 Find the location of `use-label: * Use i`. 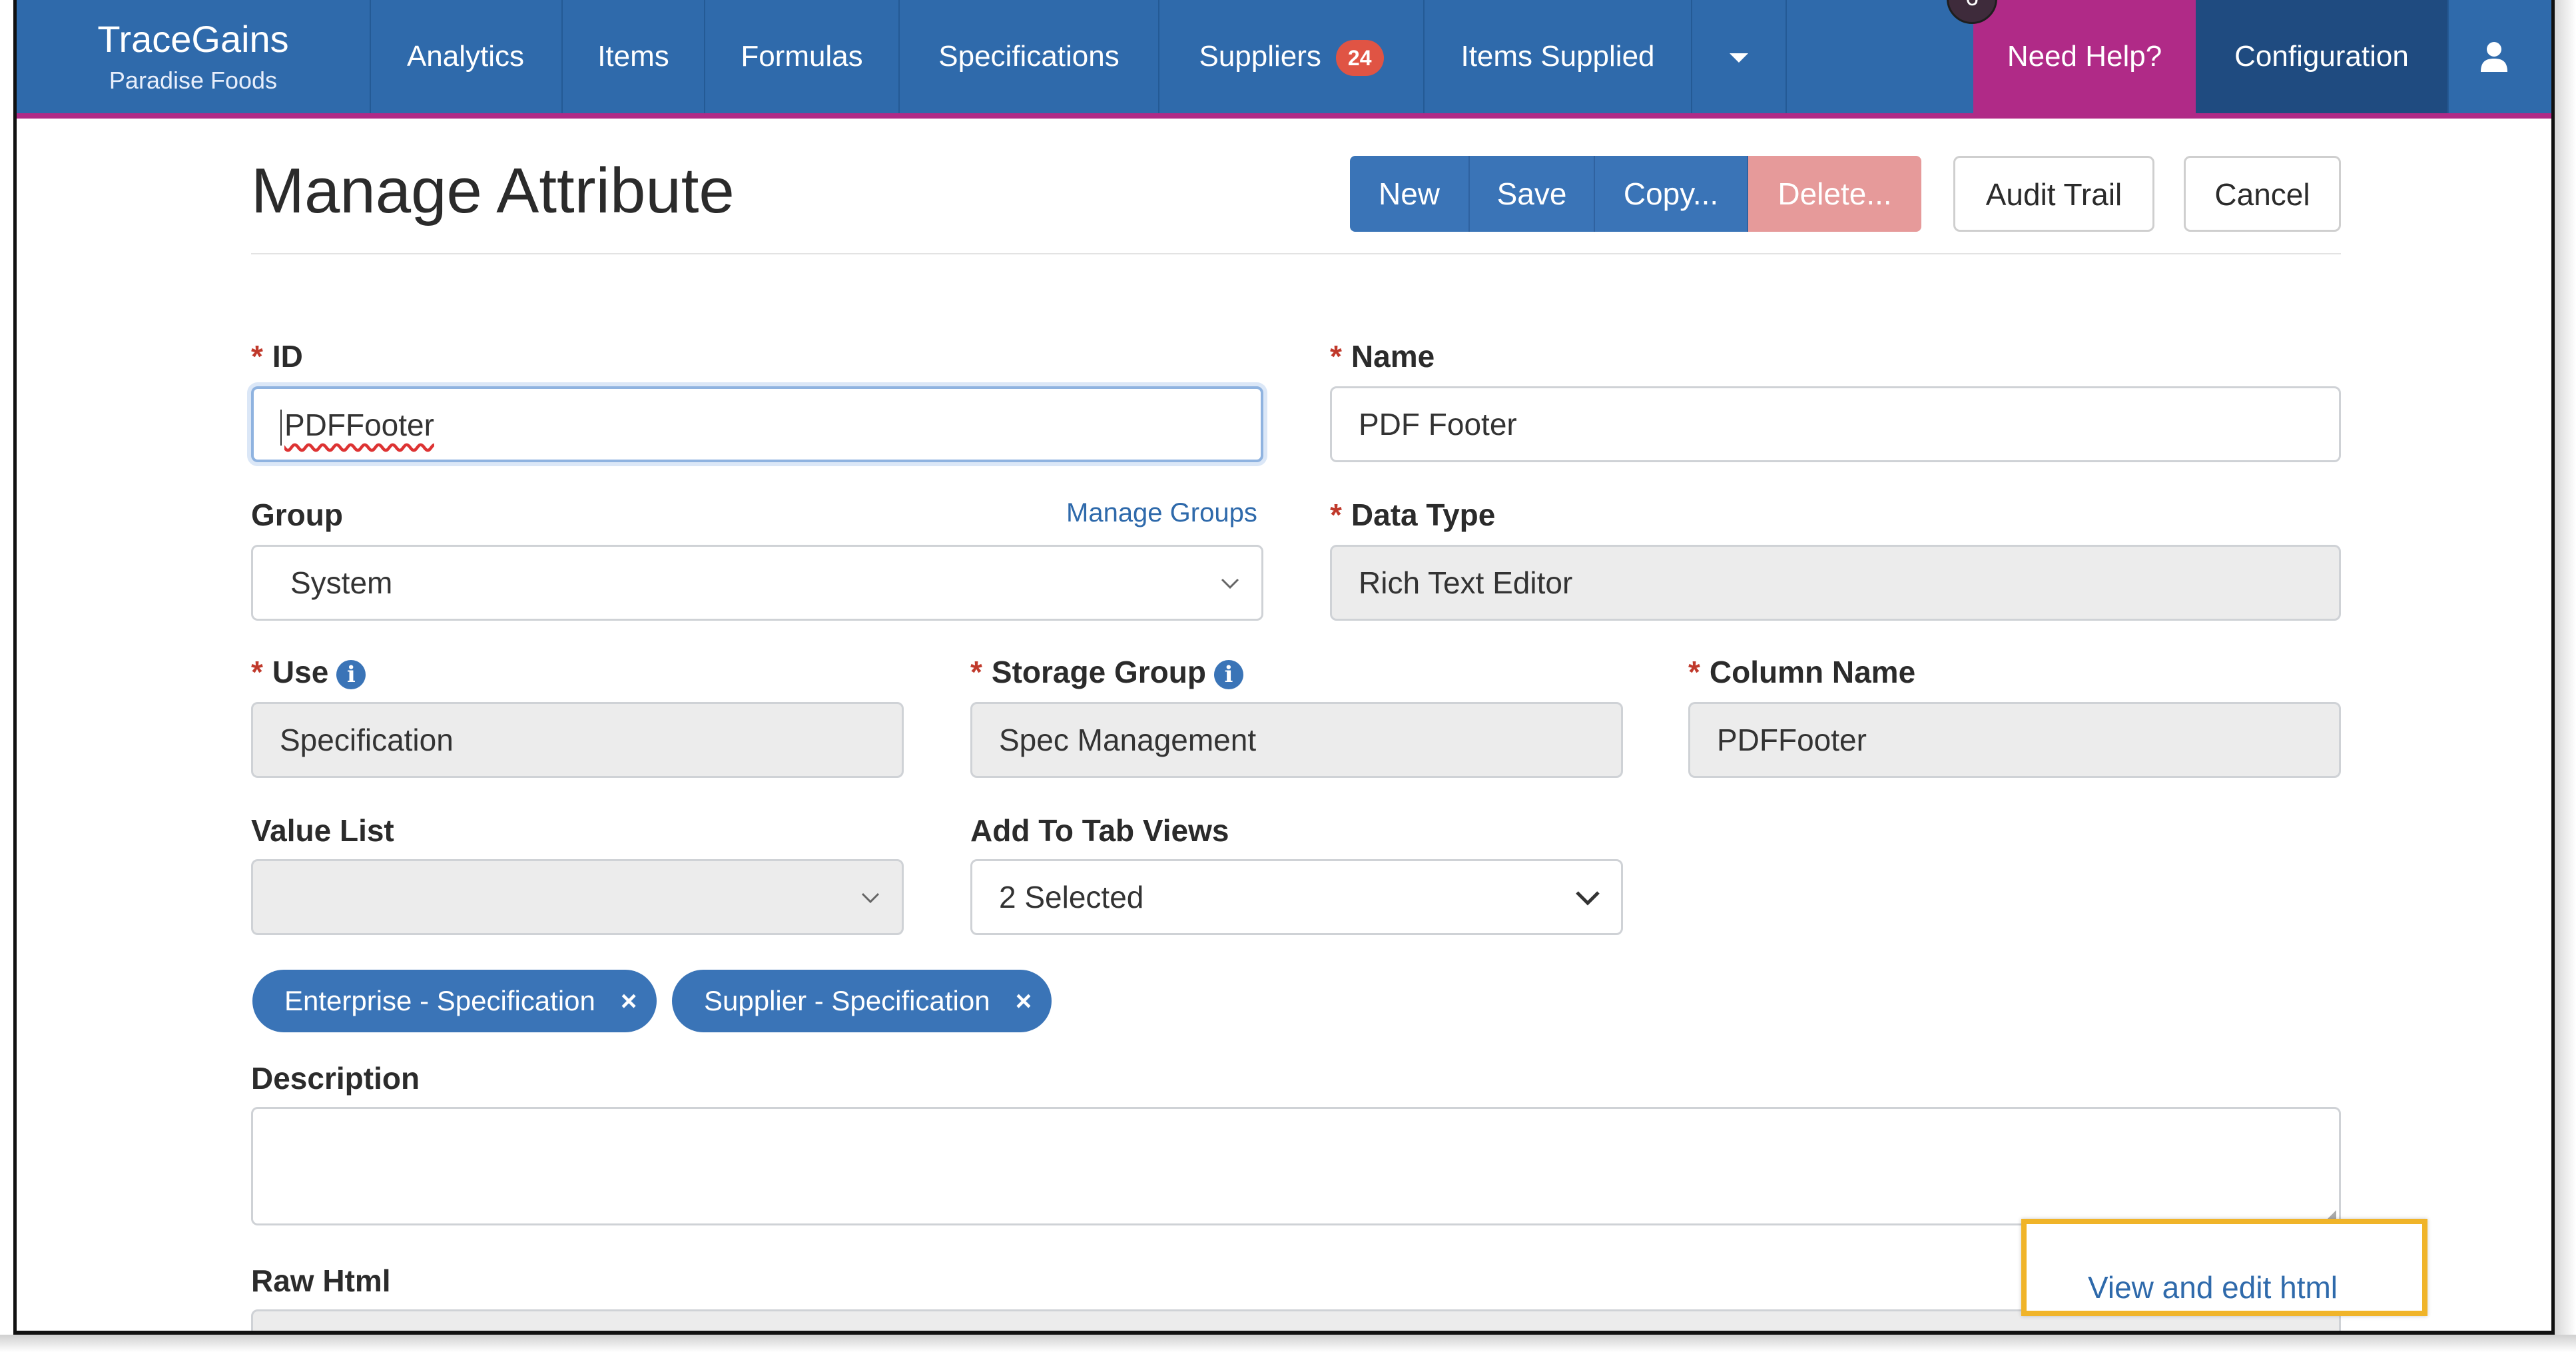

use-label: * Use i is located at coordinates (308, 672).